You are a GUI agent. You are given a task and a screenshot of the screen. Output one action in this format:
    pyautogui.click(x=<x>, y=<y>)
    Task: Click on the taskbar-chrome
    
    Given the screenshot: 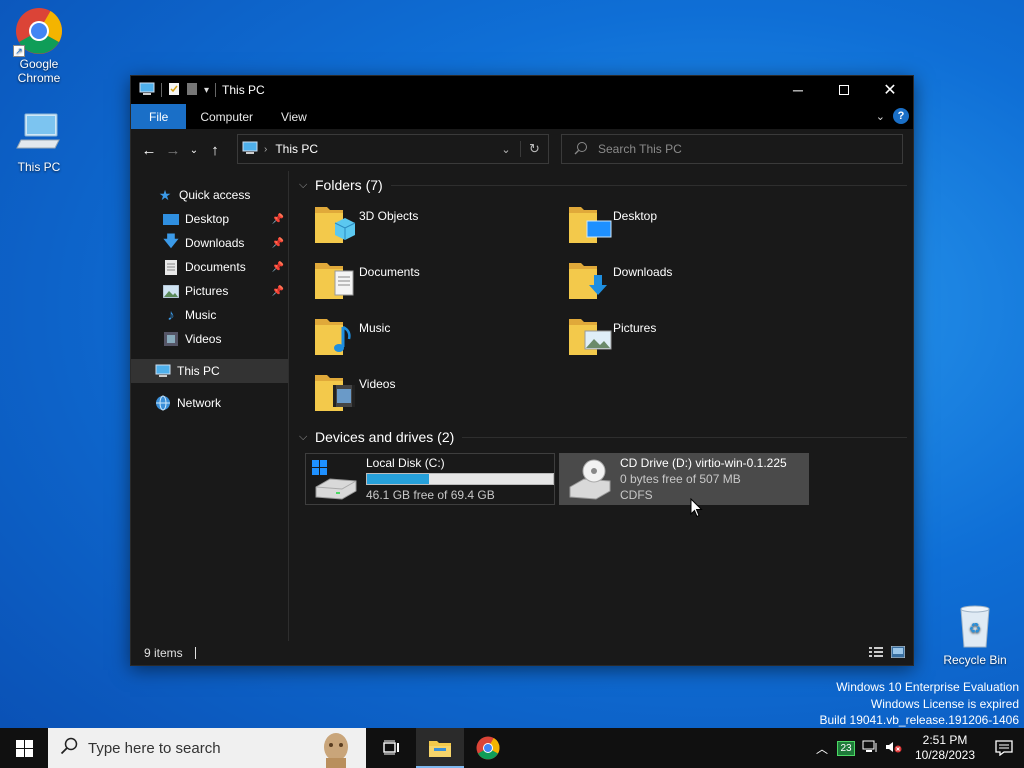 What is the action you would take?
    pyautogui.click(x=488, y=748)
    